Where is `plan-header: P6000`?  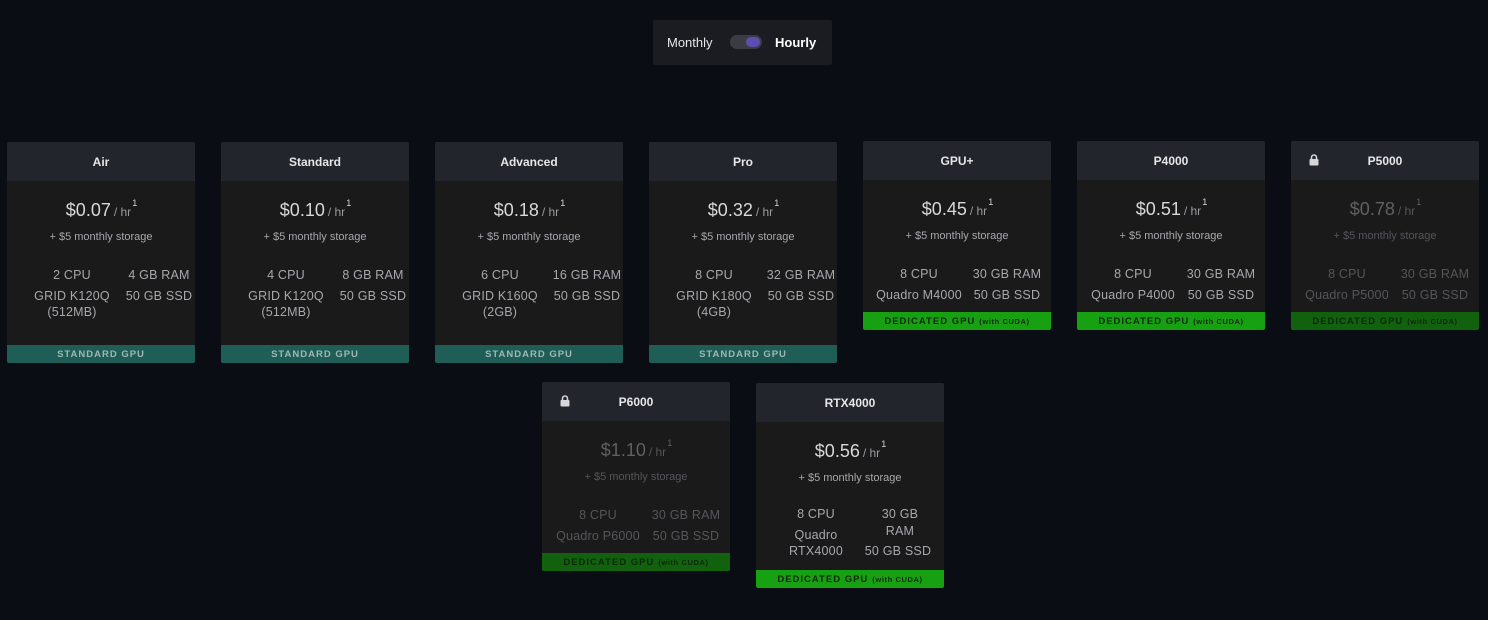 plan-header: P6000 is located at coordinates (636, 401).